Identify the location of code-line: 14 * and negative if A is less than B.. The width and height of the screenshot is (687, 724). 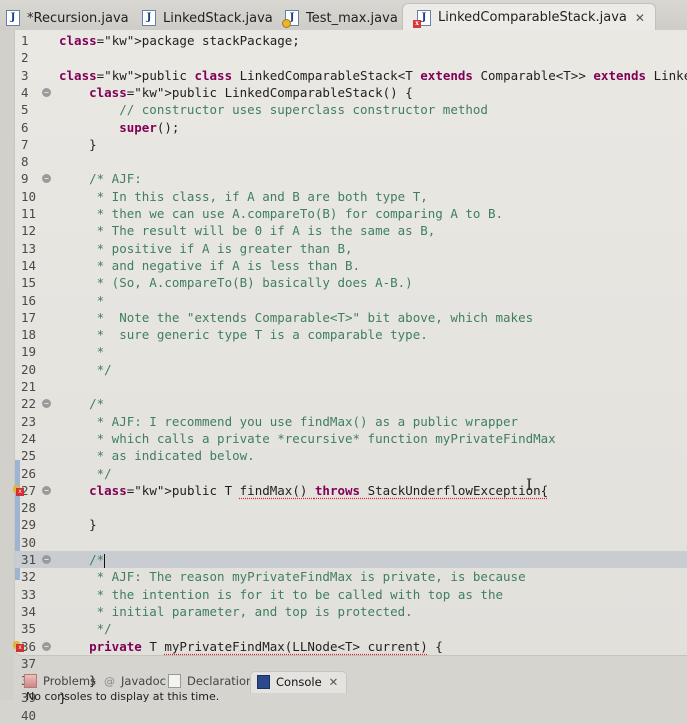
(351, 265).